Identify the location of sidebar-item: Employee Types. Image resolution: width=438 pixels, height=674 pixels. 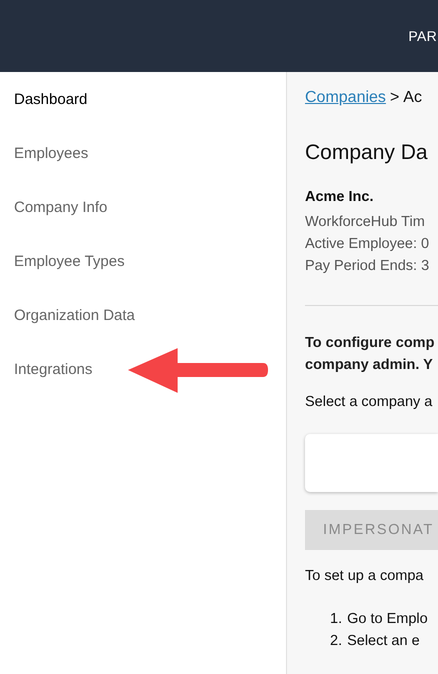
(69, 277).